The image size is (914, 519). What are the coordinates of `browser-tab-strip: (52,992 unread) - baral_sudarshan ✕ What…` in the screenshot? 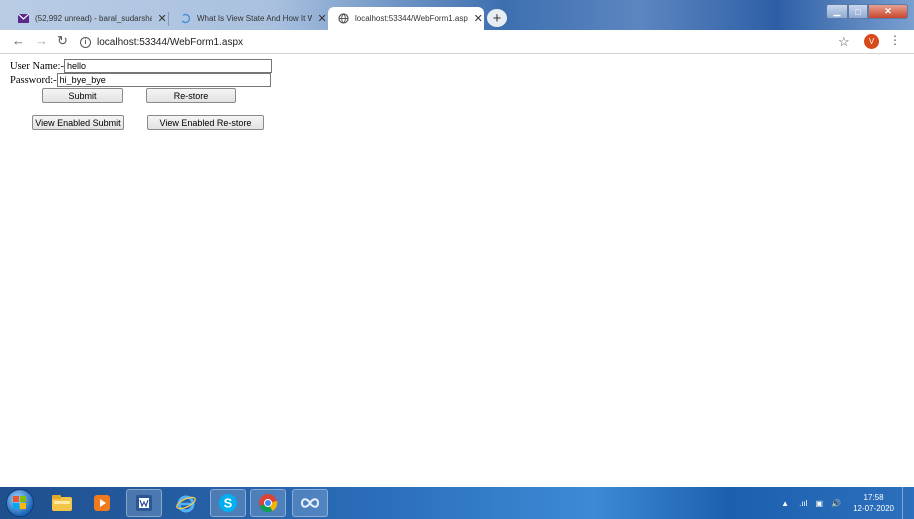 It's located at (457, 15).